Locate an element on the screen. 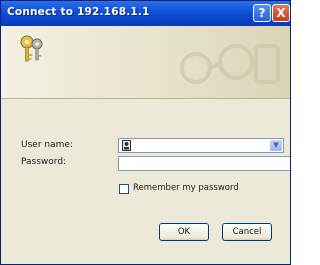  remember-password-label: Remember my password is located at coordinates (186, 188).